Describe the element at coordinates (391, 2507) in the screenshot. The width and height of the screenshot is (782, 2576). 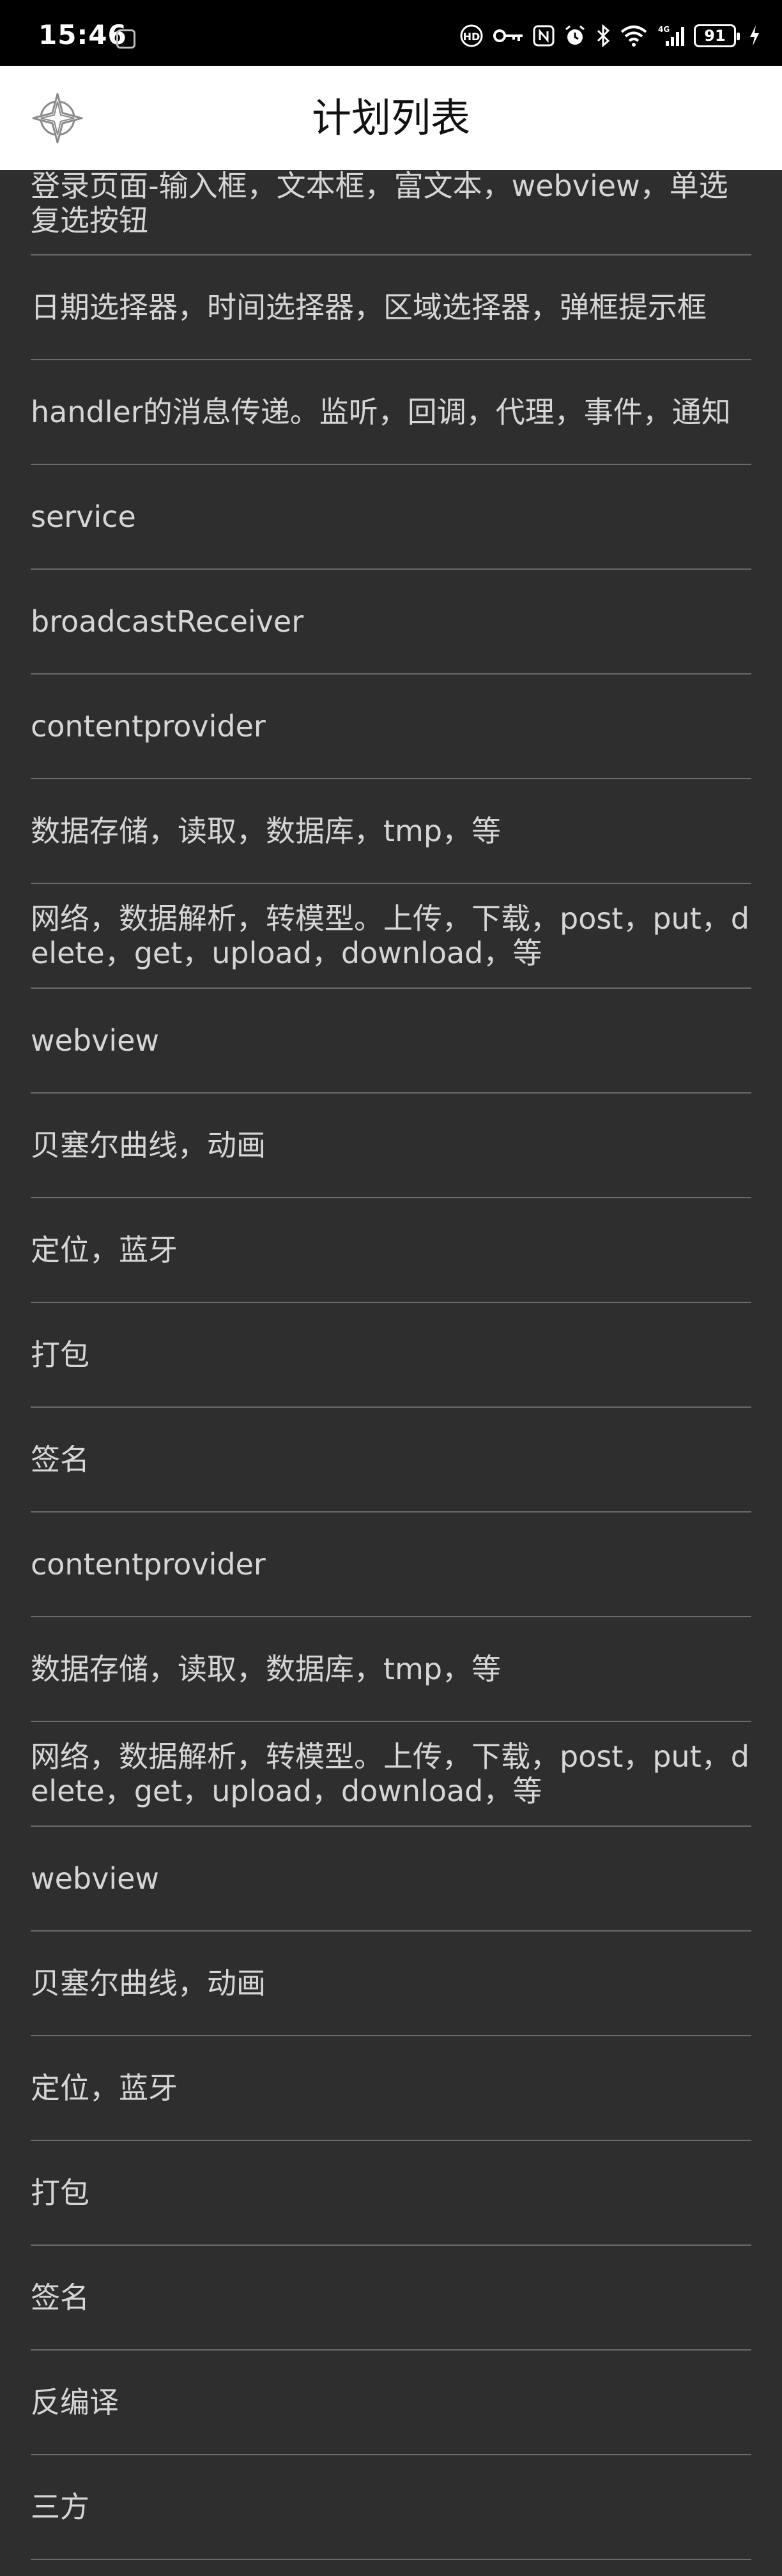
I see `list-item: 三方` at that location.